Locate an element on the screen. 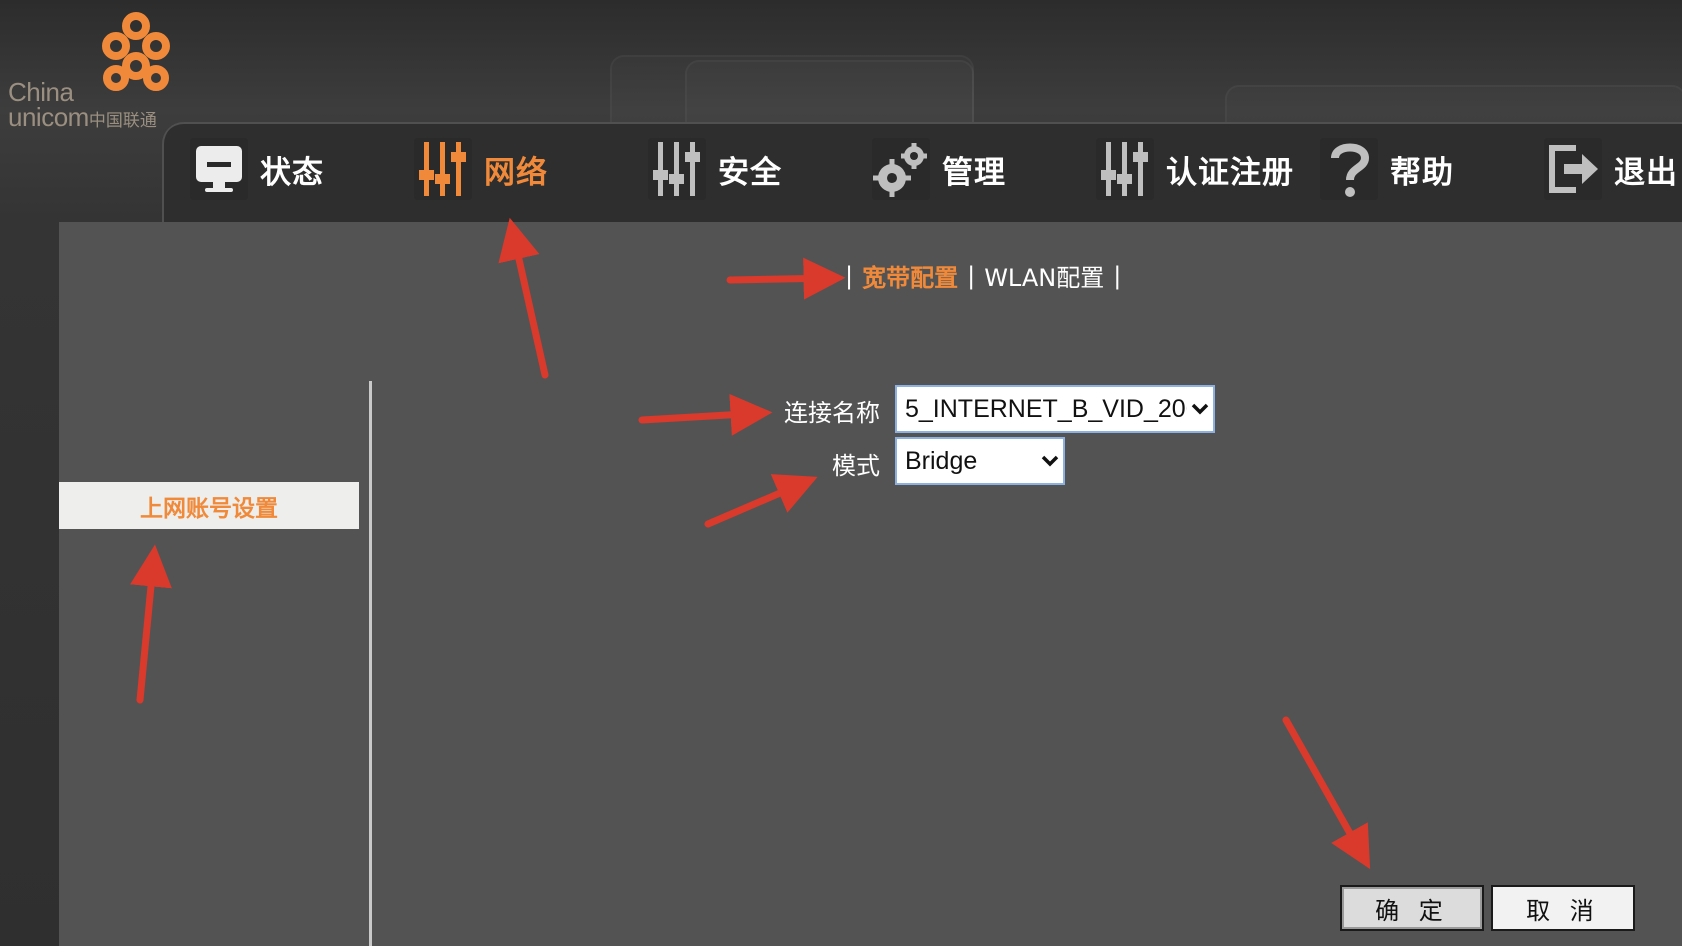  connection-name-select: 5_INTERNET_B_VID_206 is located at coordinates (1055, 409).